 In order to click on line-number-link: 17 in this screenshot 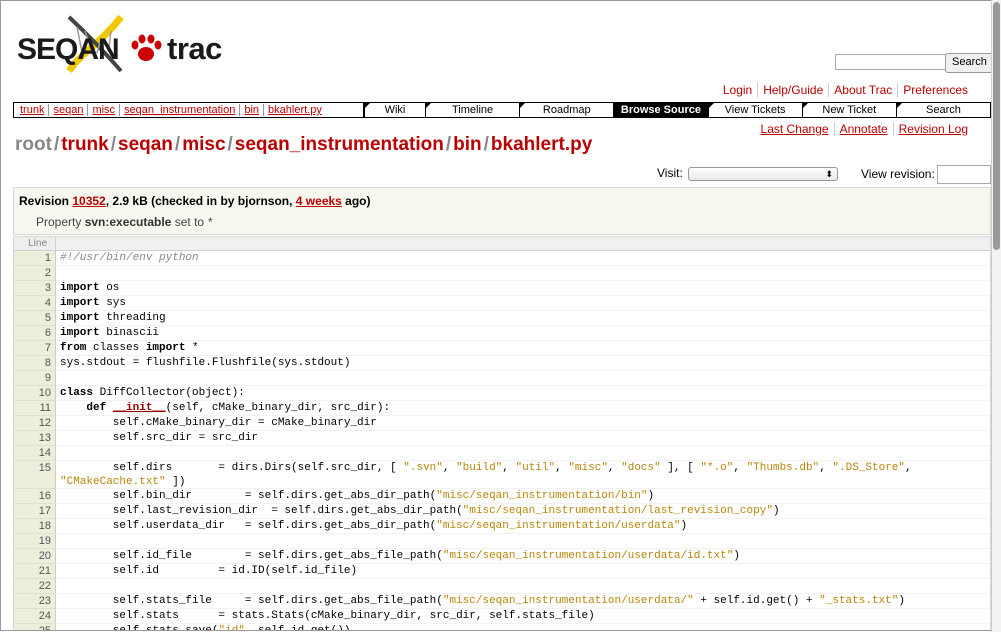, I will do `click(35, 511)`.